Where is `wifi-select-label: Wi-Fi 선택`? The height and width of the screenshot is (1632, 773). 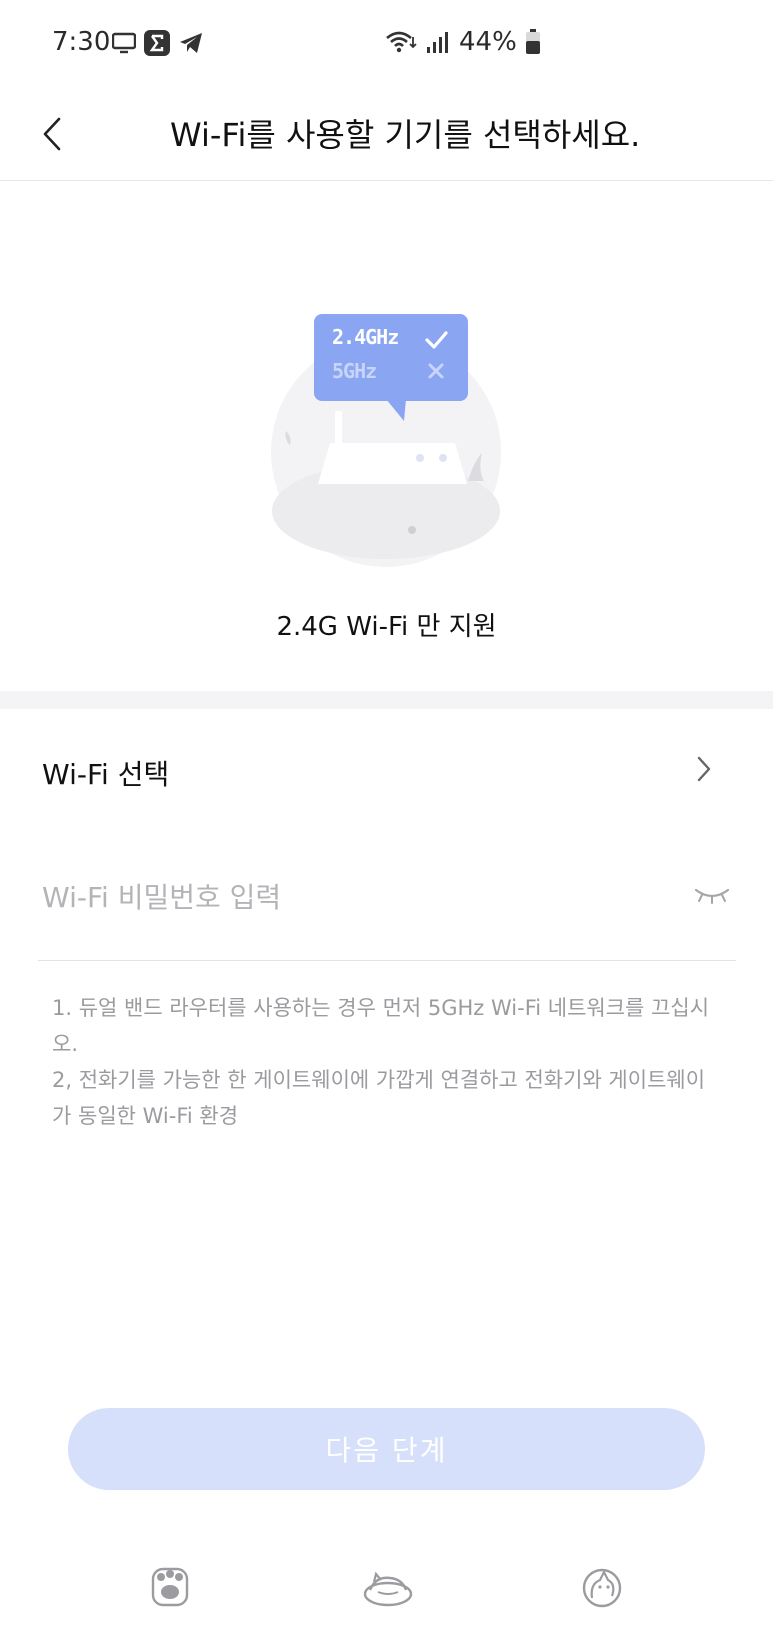 wifi-select-label: Wi-Fi 선택 is located at coordinates (106, 774).